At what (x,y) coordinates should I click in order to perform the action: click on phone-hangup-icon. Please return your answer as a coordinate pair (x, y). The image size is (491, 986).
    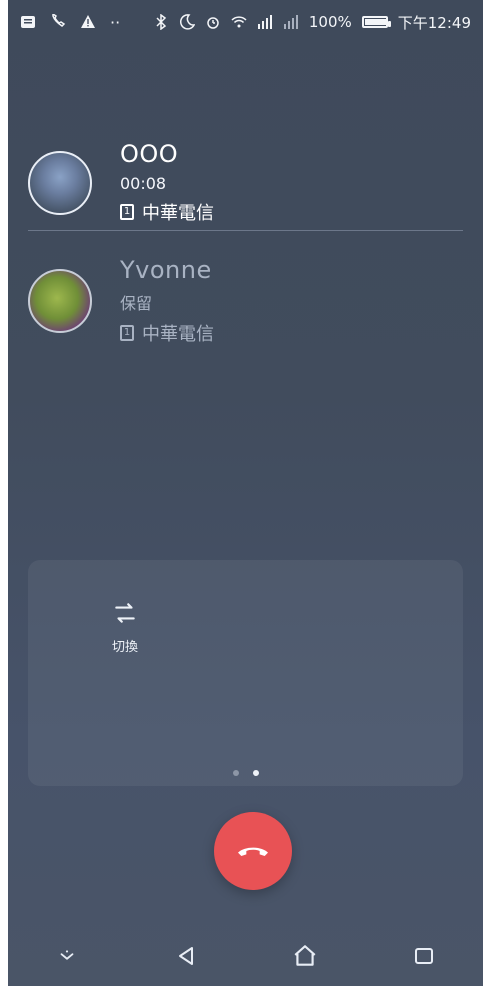
    Looking at the image, I should click on (253, 851).